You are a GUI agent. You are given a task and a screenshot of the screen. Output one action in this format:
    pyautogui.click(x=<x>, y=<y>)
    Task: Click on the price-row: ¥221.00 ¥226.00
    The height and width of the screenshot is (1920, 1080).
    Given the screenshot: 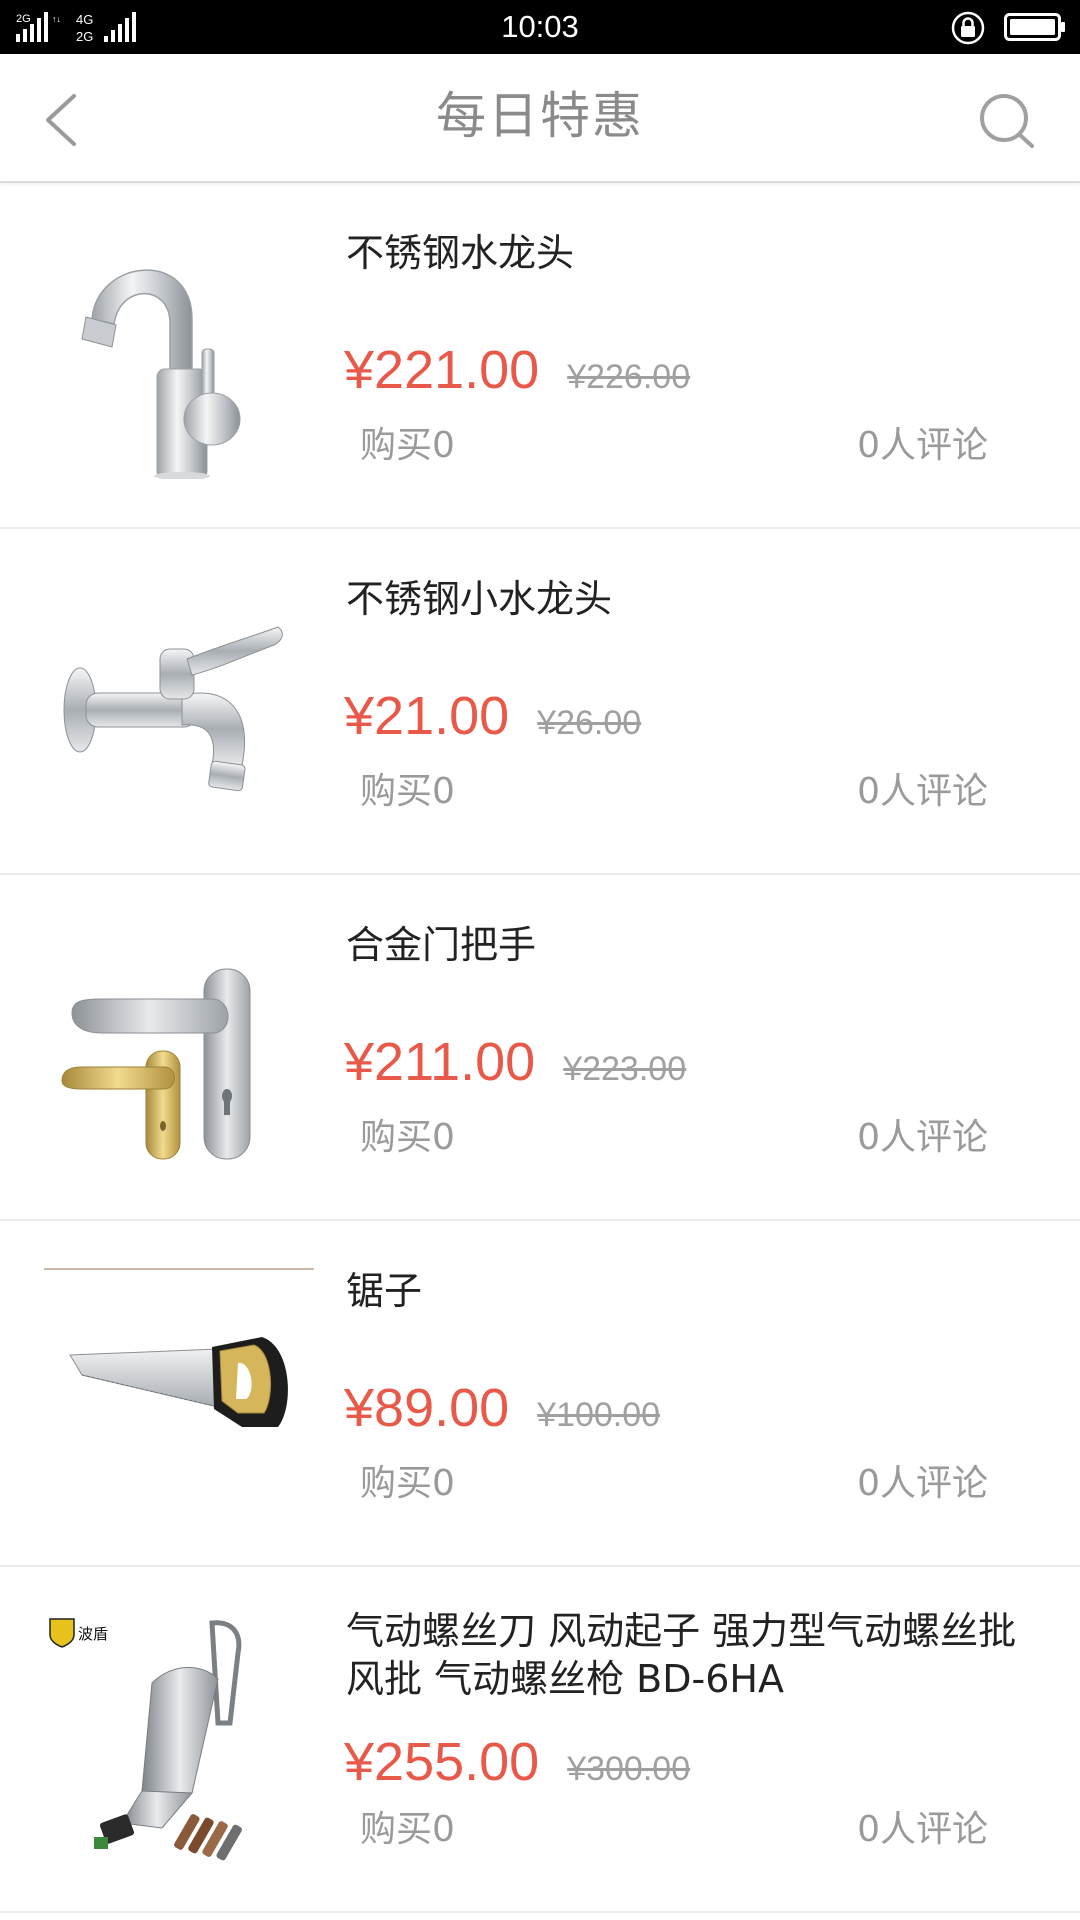 What is the action you would take?
    pyautogui.click(x=517, y=370)
    